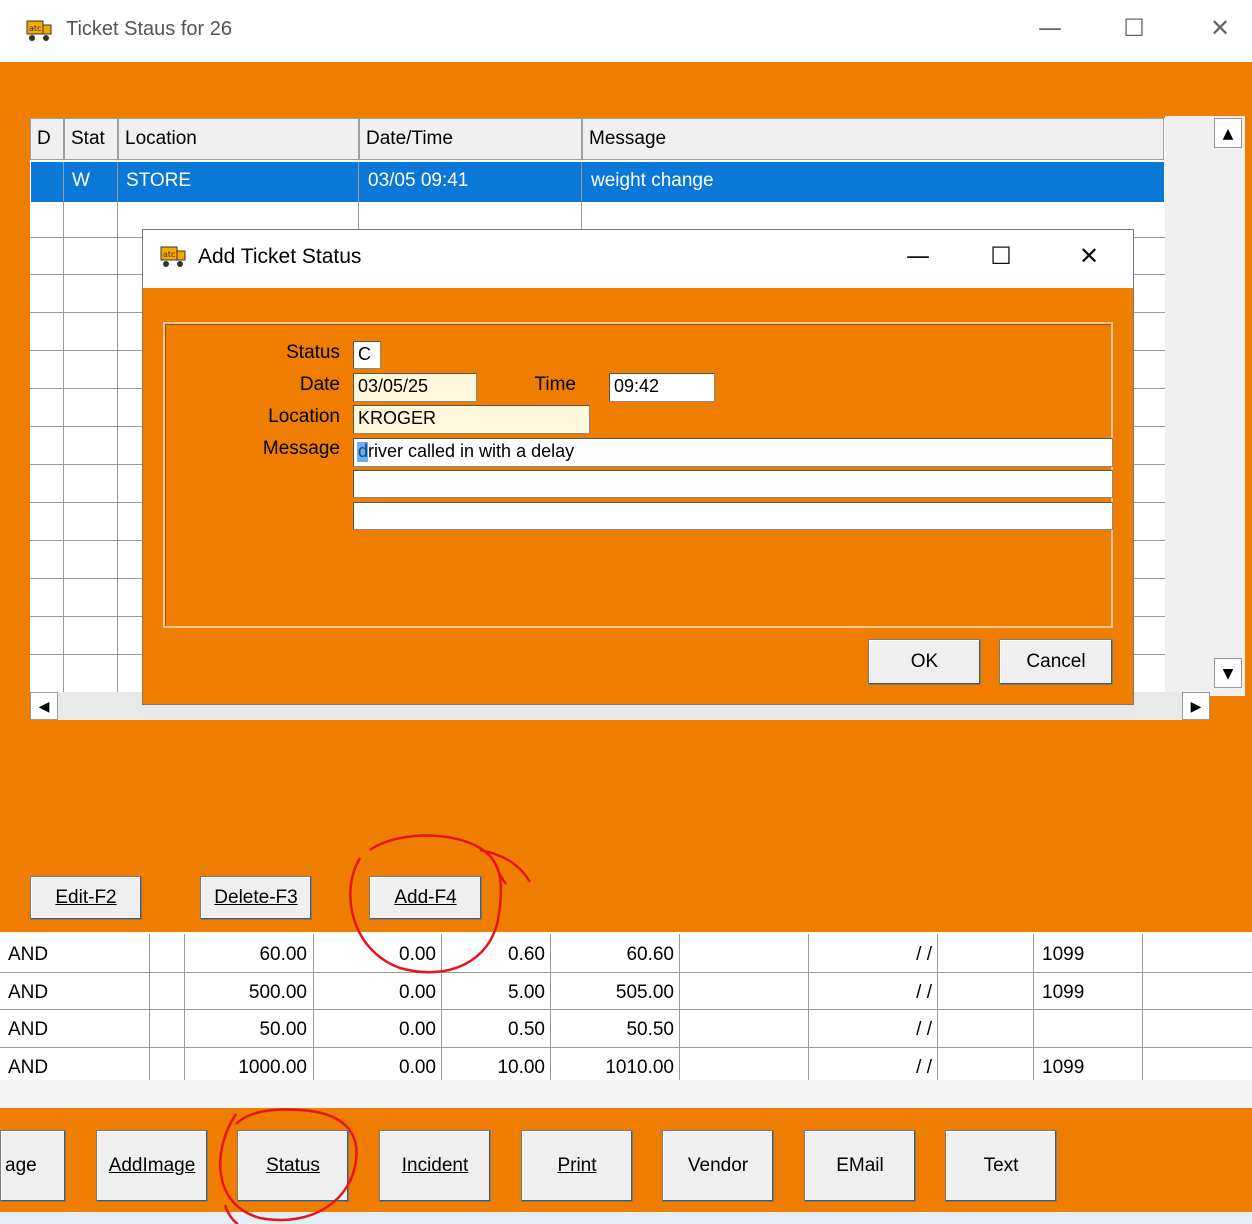 The width and height of the screenshot is (1252, 1224). What do you see at coordinates (555, 384) in the screenshot?
I see `time-label: Time` at bounding box center [555, 384].